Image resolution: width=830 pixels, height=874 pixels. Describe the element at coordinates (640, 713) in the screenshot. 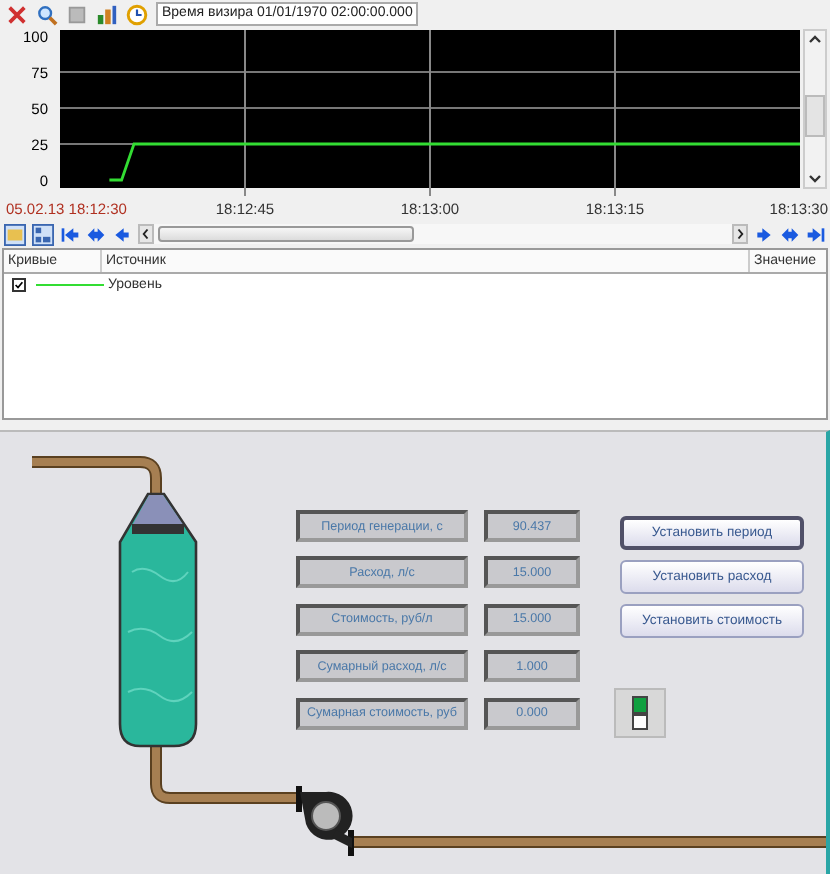

I see `pump-toggle-switch` at that location.